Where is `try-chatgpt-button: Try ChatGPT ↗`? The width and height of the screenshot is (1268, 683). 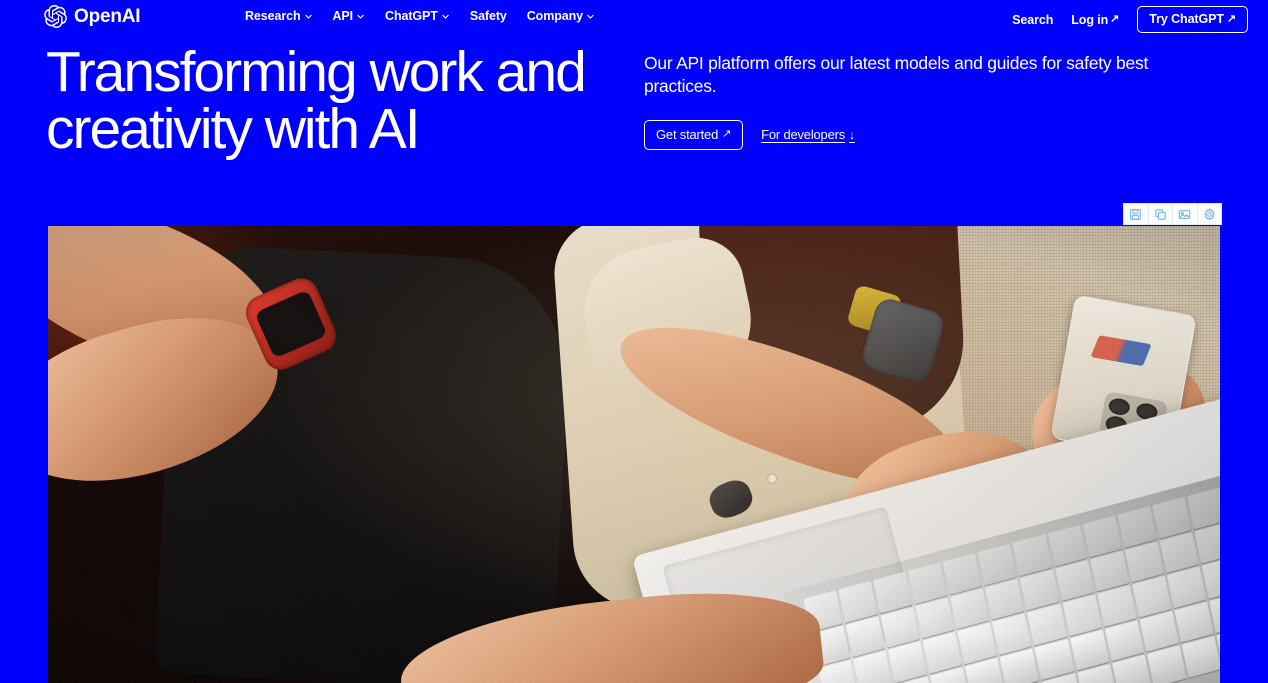 try-chatgpt-button: Try ChatGPT ↗ is located at coordinates (1192, 19).